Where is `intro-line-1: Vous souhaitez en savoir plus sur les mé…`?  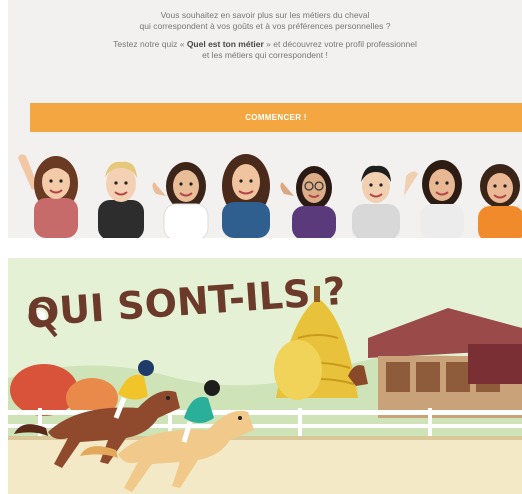
intro-line-1: Vous souhaitez en savoir plus sur les mé… is located at coordinates (265, 15).